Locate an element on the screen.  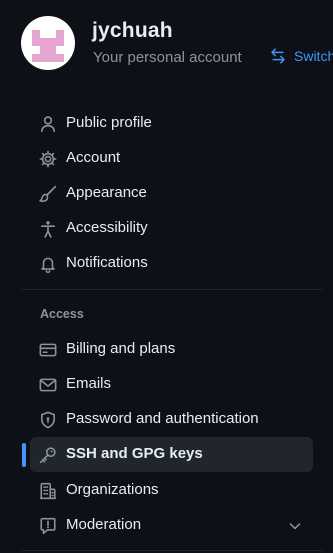
chevron-down-icon is located at coordinates (295, 526).